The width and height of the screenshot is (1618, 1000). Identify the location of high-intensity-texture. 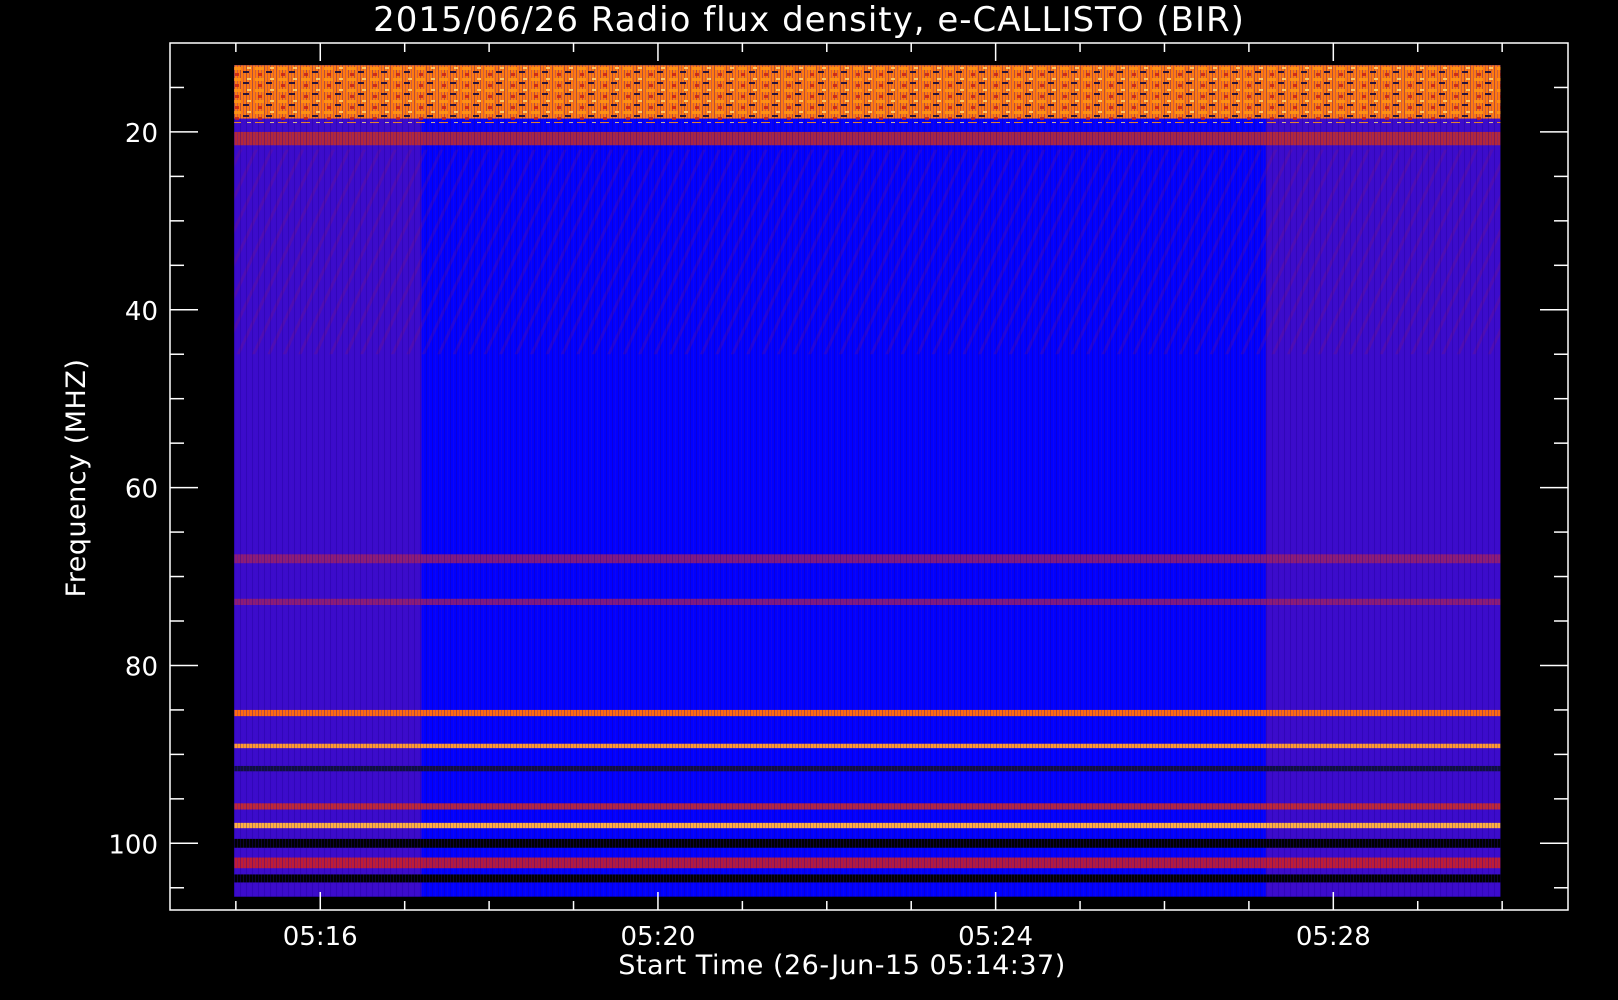
(867, 94).